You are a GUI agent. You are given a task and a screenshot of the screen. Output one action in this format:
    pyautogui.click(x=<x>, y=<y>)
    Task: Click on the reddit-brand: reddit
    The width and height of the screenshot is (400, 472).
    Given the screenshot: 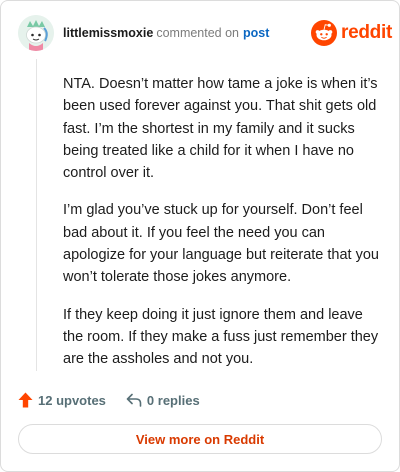 What is the action you would take?
    pyautogui.click(x=351, y=33)
    